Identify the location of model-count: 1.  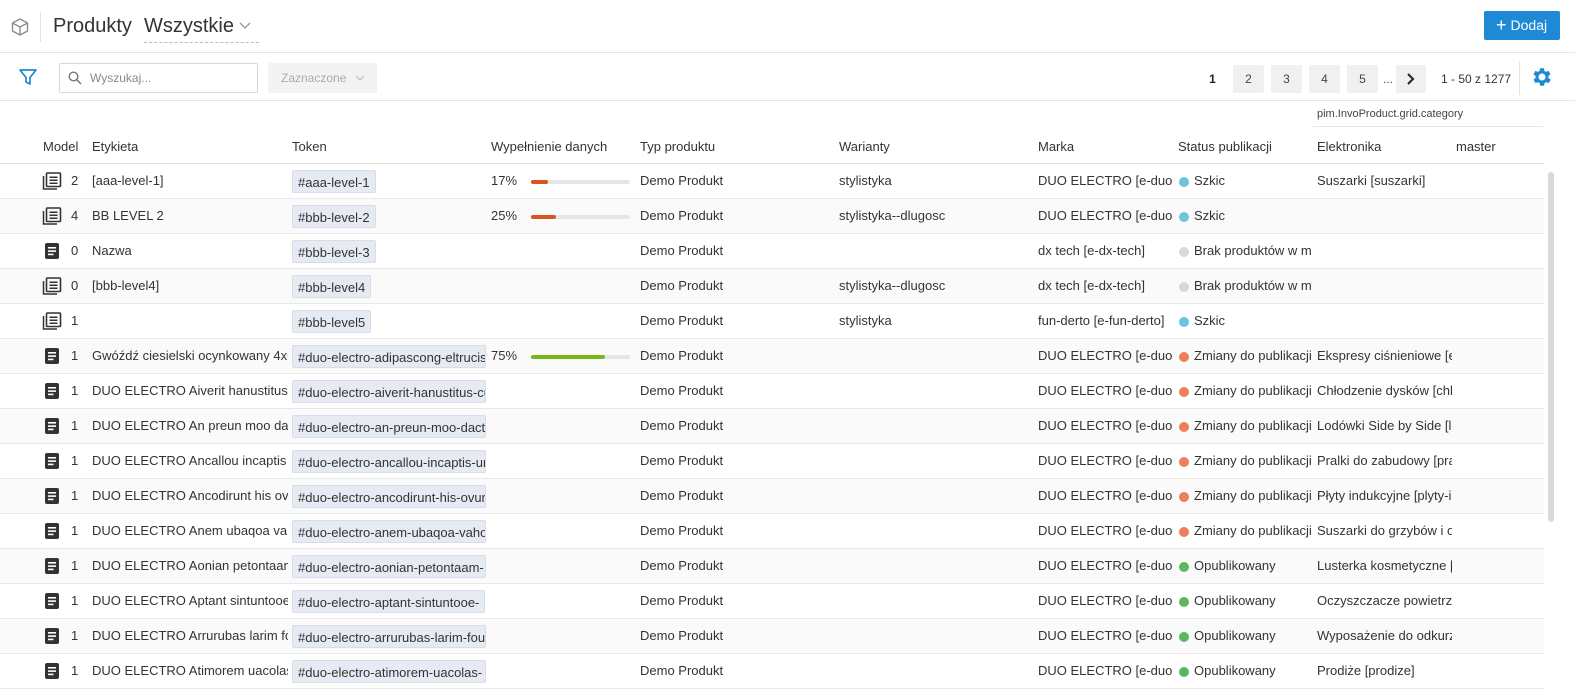
(75, 670).